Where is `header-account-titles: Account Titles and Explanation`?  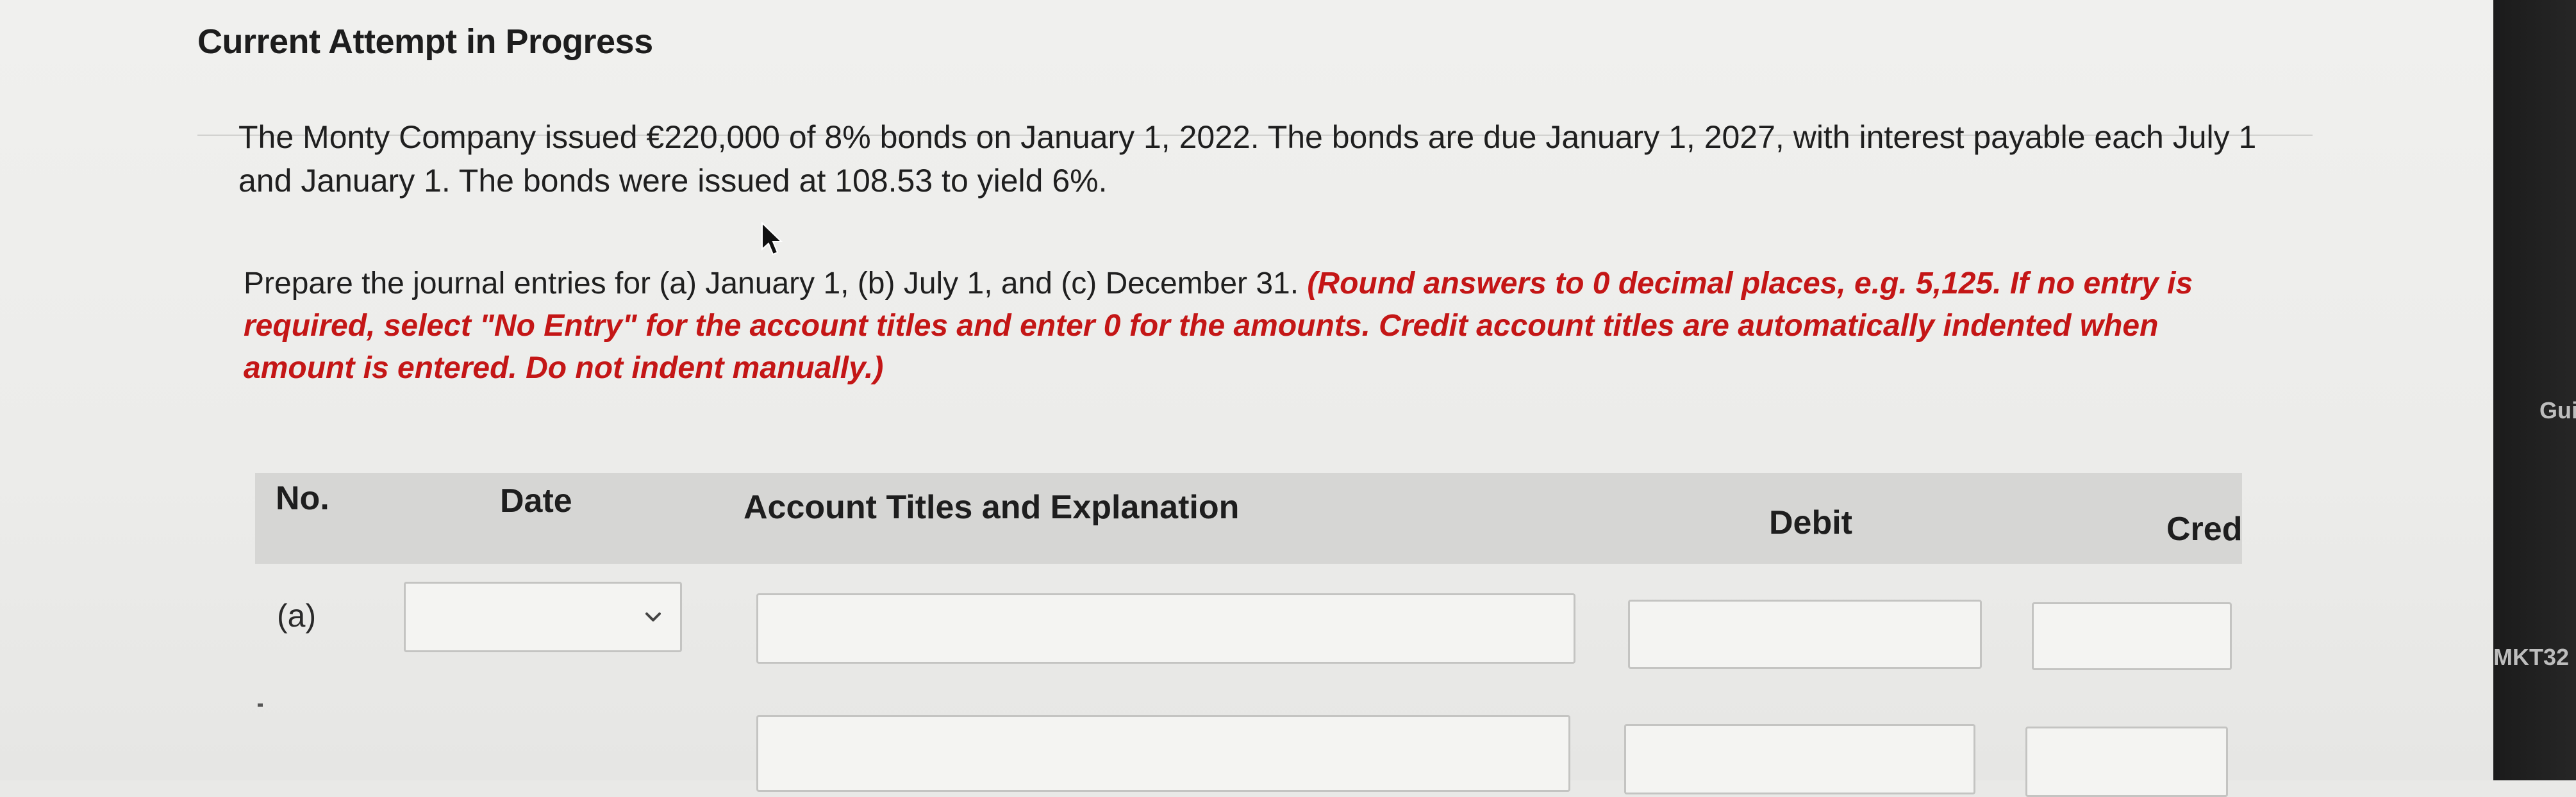
header-account-titles: Account Titles and Explanation is located at coordinates (992, 507).